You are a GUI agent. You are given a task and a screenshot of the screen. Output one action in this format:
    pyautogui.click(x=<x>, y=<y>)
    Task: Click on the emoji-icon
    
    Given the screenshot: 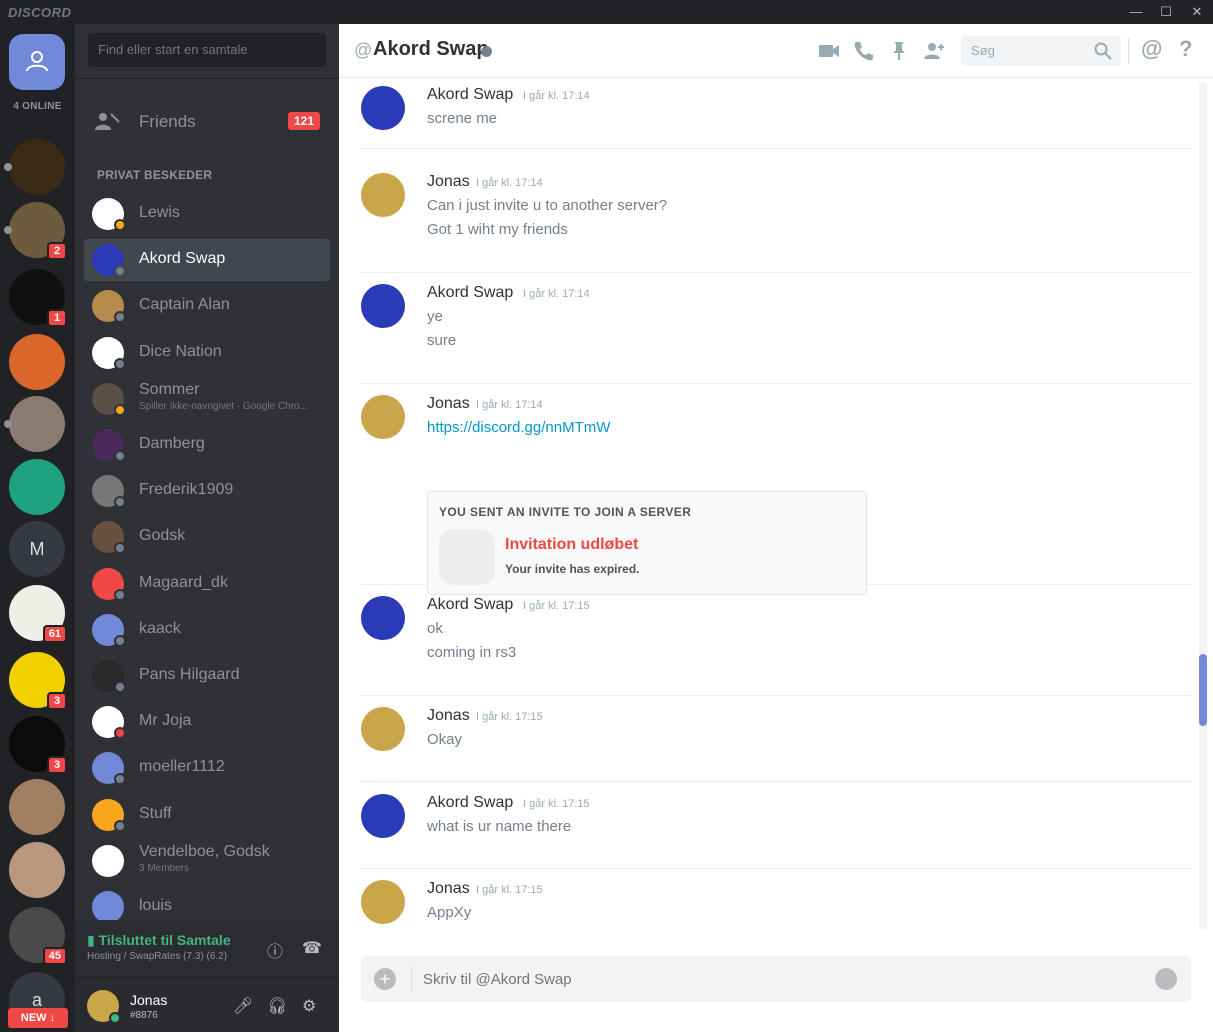 What is the action you would take?
    pyautogui.click(x=1166, y=979)
    